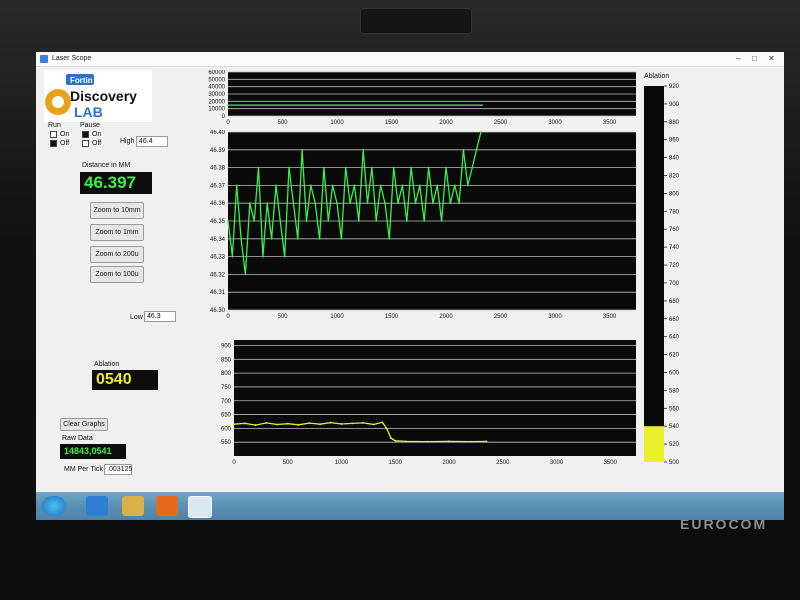 The image size is (800, 600). I want to click on zoom-200u-button: Zoom to 200u, so click(117, 254).